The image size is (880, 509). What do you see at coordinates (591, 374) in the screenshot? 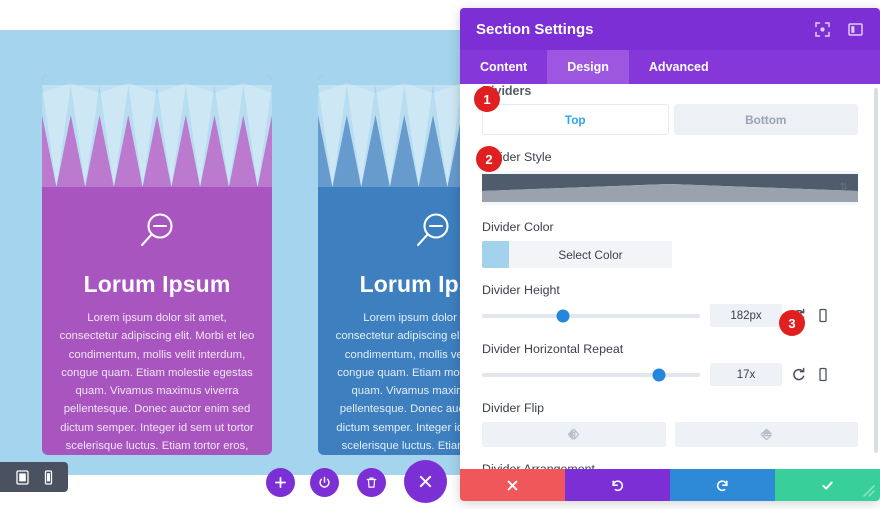
I see `divider-repeat-slider` at bounding box center [591, 374].